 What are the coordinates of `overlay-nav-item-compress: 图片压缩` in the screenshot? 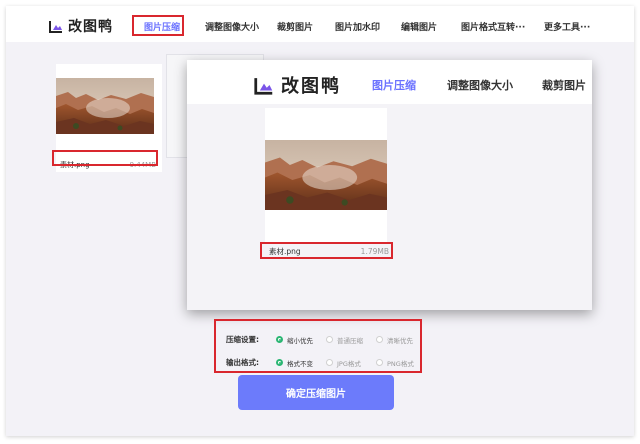 It's located at (394, 85).